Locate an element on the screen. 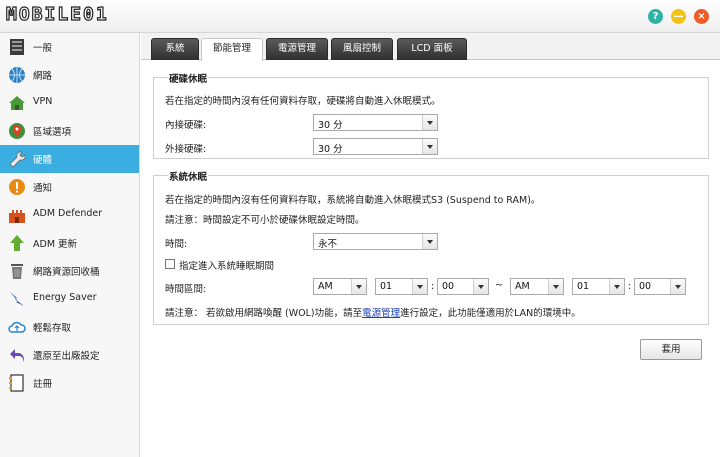  lightning-icon is located at coordinates (17, 299).